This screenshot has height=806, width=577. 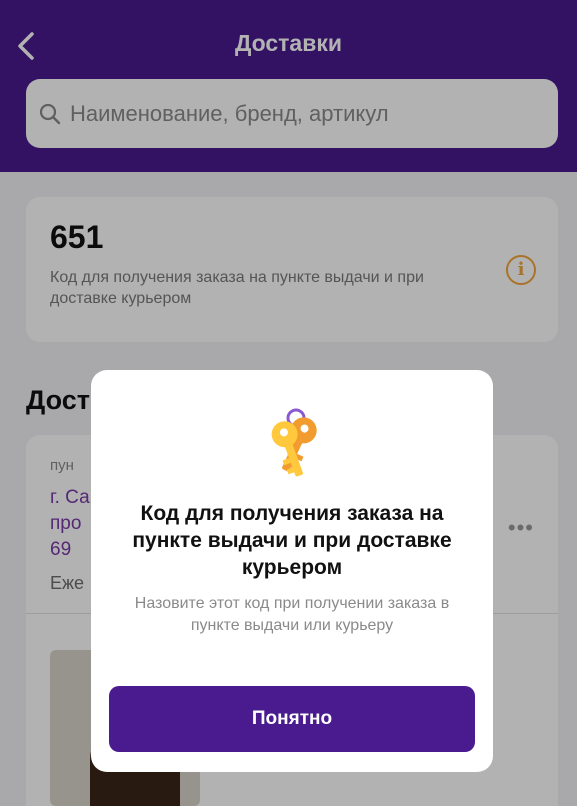 What do you see at coordinates (294, 442) in the screenshot?
I see `keys-icon` at bounding box center [294, 442].